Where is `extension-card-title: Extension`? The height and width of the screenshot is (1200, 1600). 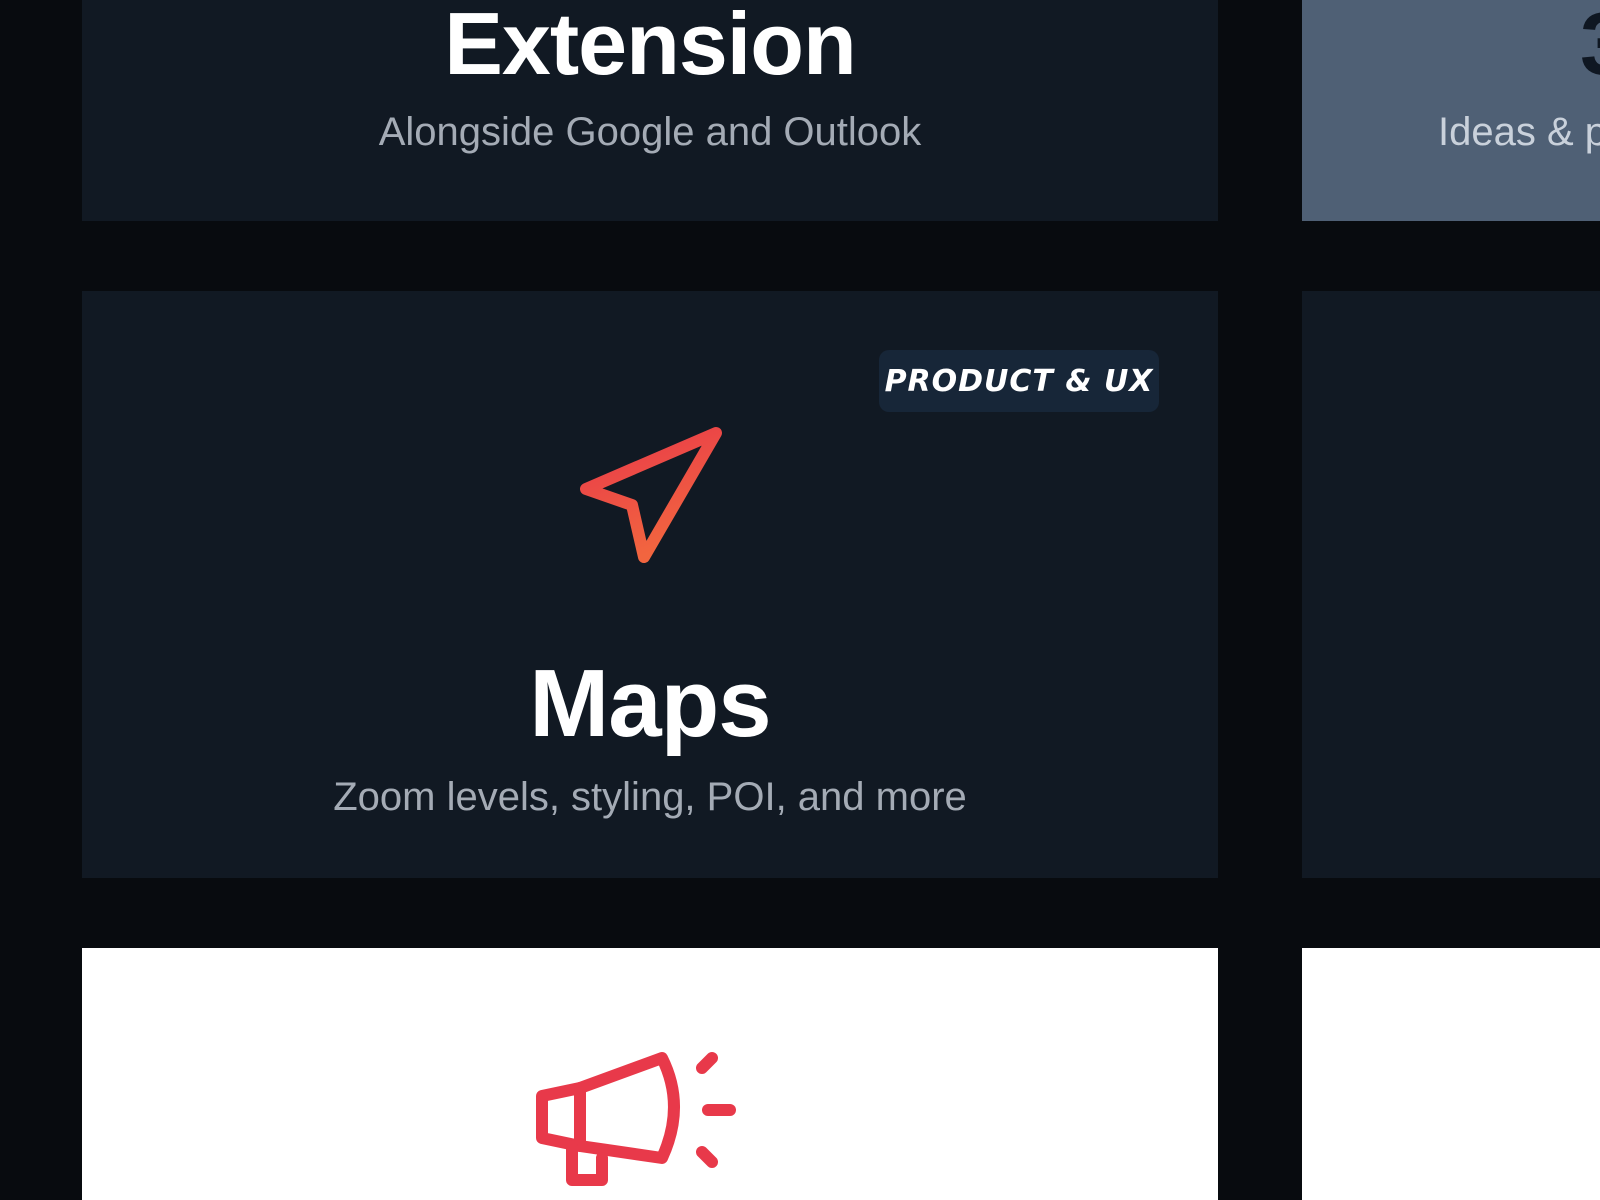
extension-card-title: Extension is located at coordinates (650, 46).